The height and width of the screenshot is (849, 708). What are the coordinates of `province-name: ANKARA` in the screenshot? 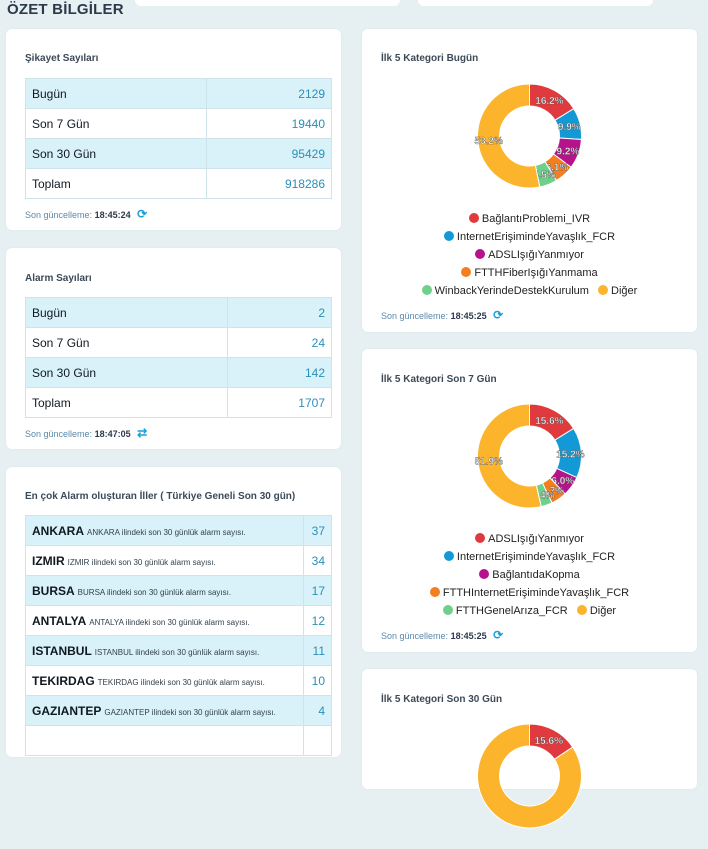 It's located at (58, 530).